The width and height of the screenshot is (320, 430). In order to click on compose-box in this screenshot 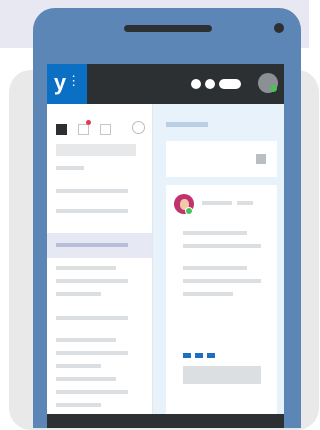, I will do `click(221, 159)`.